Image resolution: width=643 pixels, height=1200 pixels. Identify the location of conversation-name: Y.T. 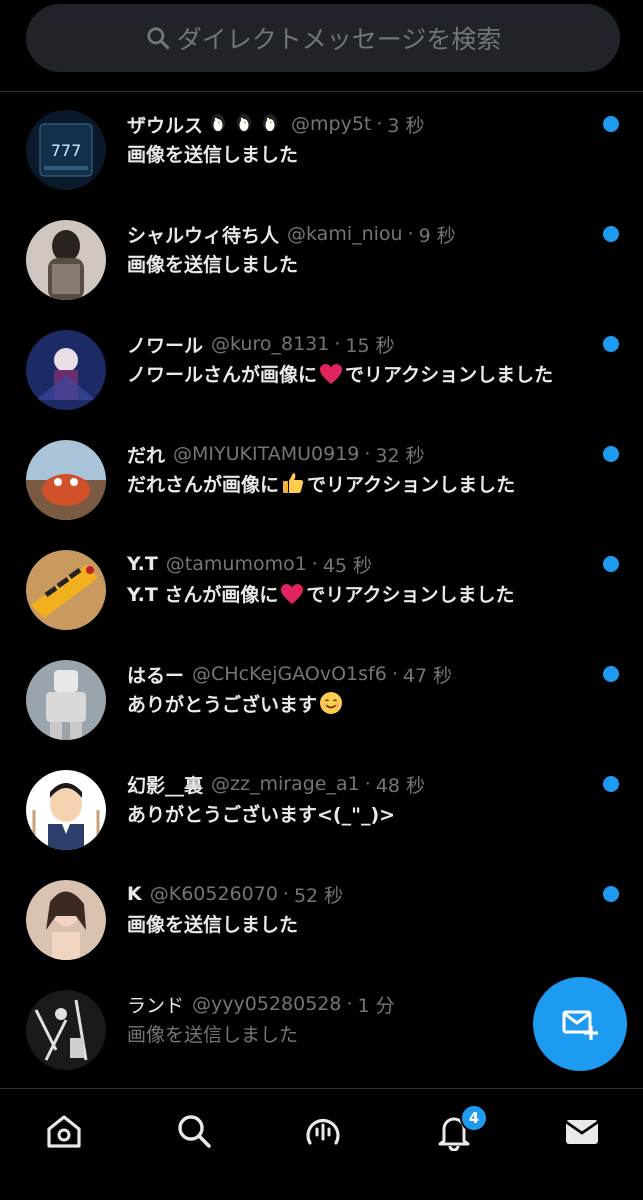
(142, 564).